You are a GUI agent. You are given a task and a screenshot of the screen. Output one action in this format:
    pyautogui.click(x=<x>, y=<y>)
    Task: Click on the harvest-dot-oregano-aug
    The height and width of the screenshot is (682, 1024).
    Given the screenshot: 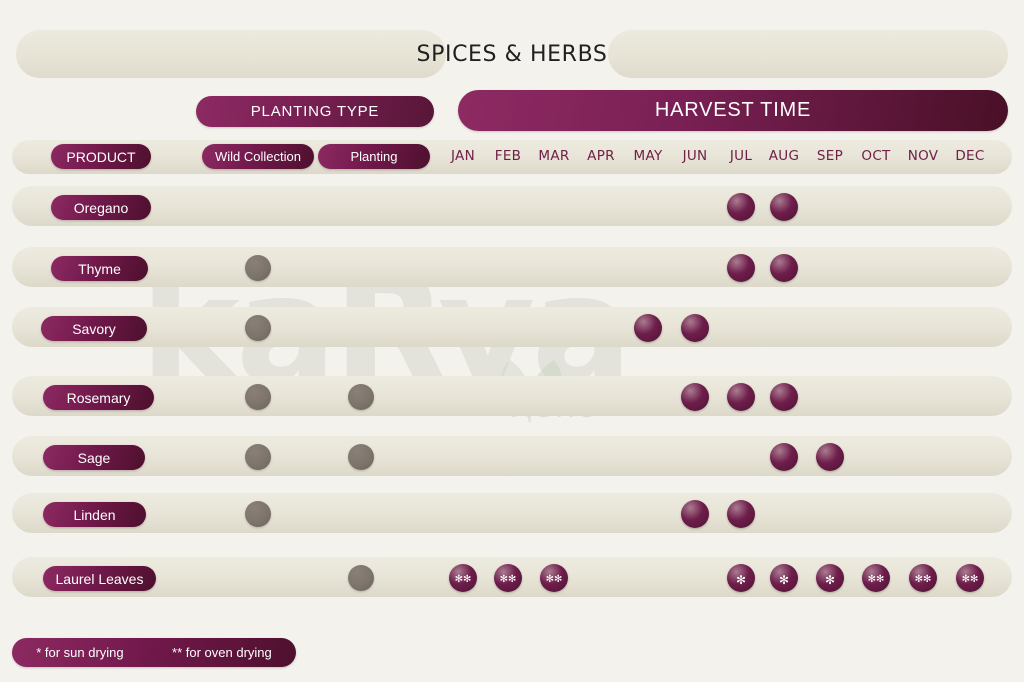 What is the action you would take?
    pyautogui.click(x=784, y=207)
    